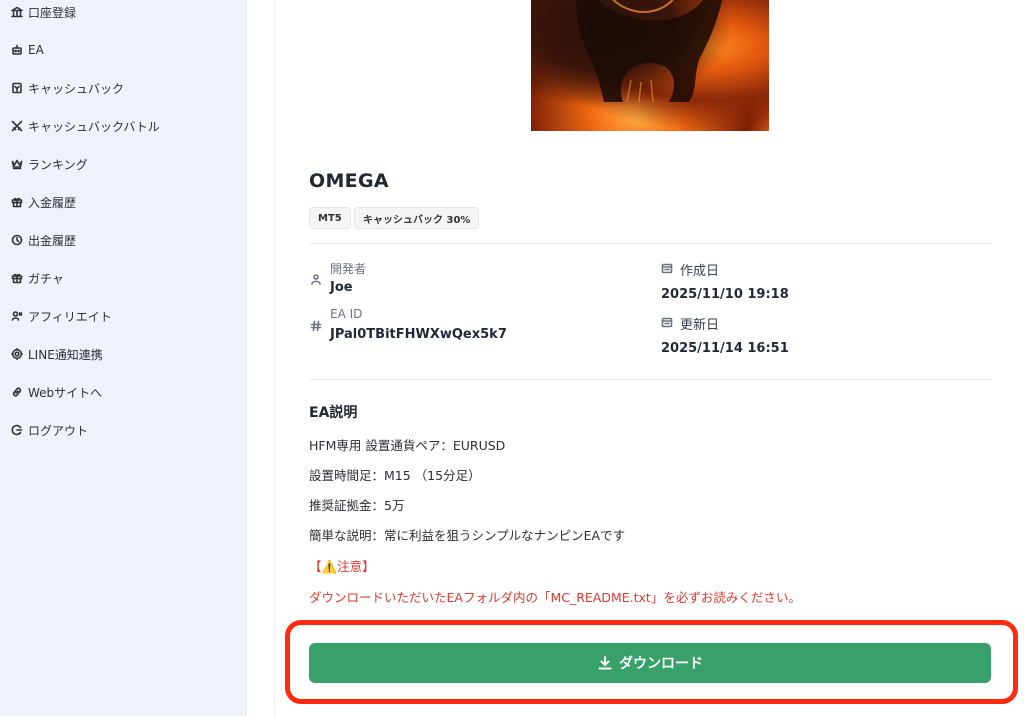 The width and height of the screenshot is (1024, 716). Describe the element at coordinates (58, 164) in the screenshot. I see `sidebar-item-label: ランキング` at that location.